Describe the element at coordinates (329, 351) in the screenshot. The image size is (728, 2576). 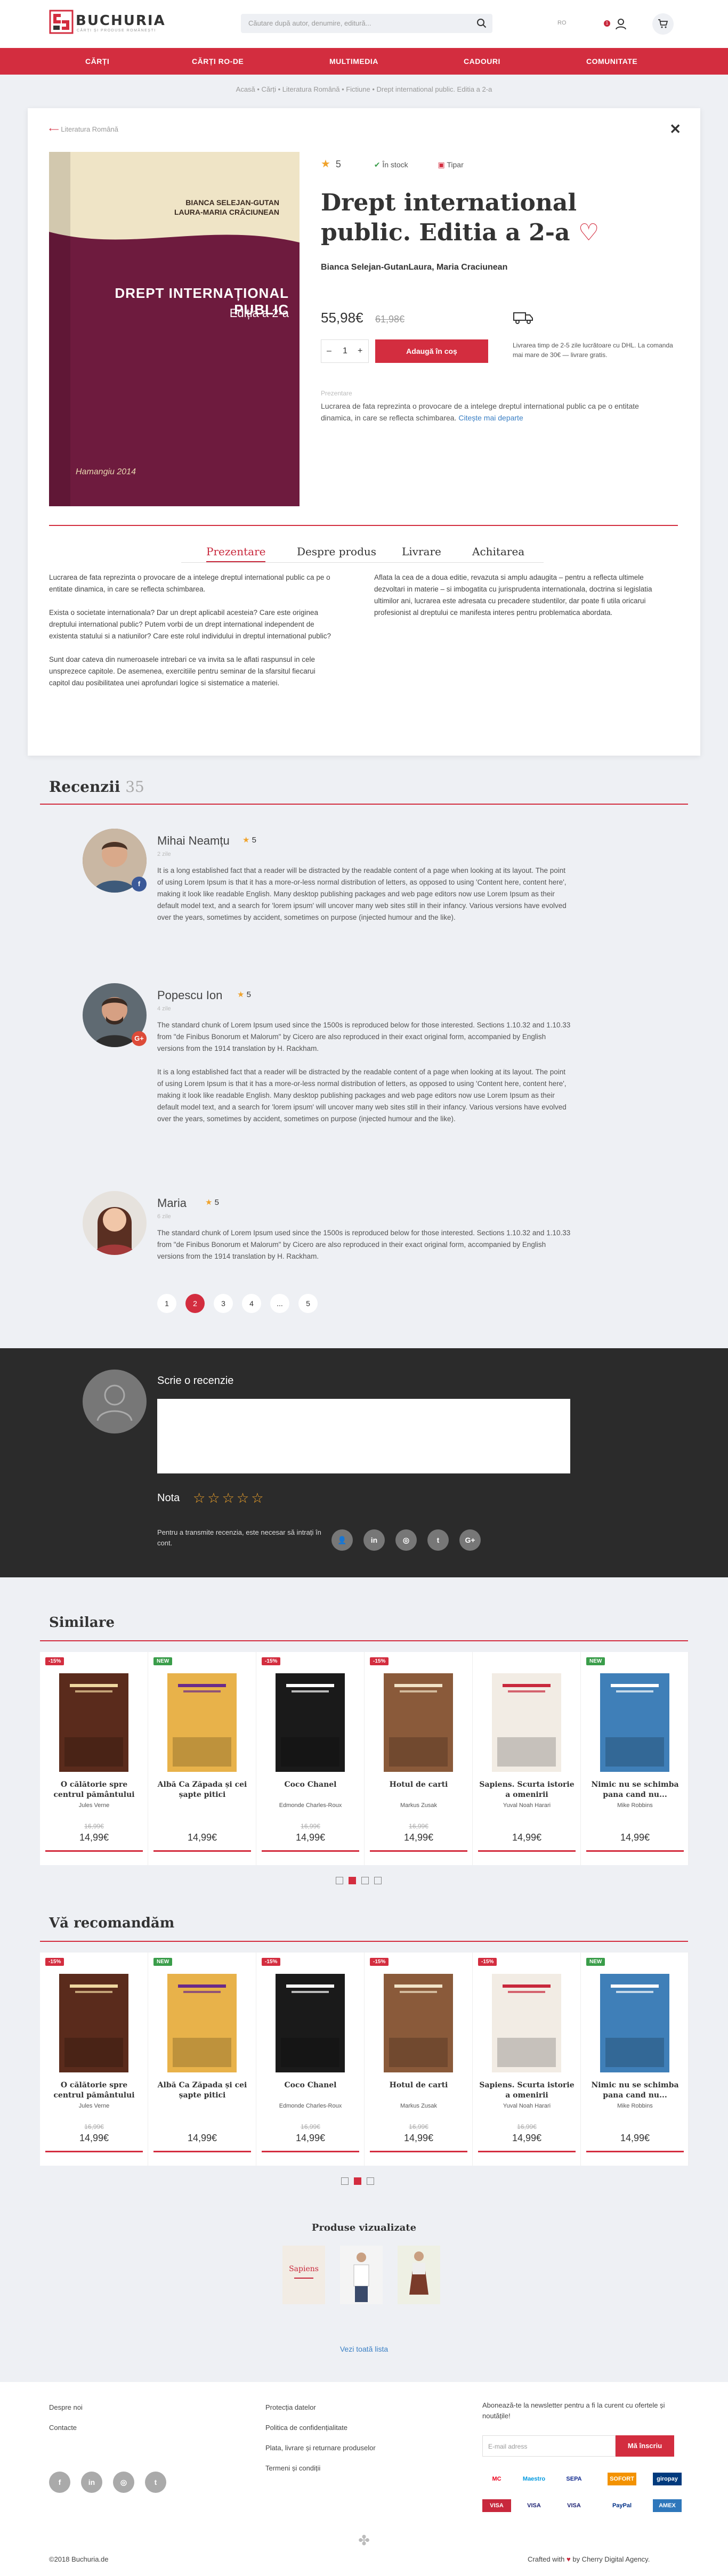
I see `minus-icon: –` at that location.